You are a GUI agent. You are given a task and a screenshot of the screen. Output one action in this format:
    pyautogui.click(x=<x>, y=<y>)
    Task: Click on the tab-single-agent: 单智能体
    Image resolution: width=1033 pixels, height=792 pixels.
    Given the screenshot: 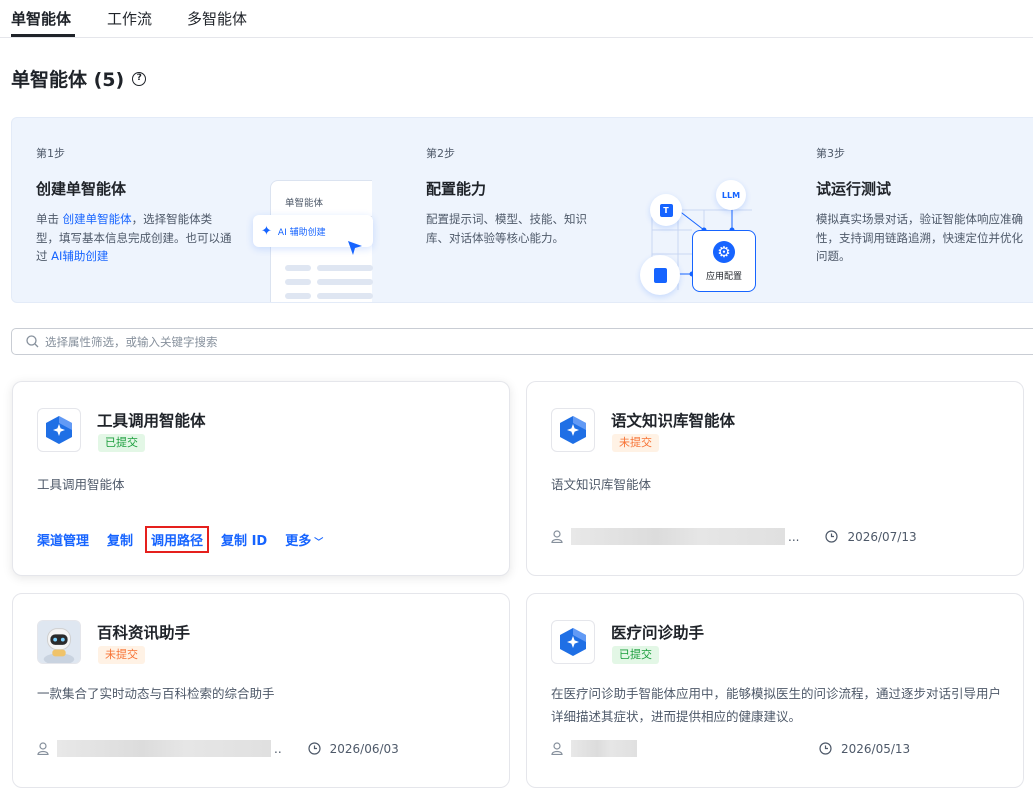 What is the action you would take?
    pyautogui.click(x=41, y=18)
    